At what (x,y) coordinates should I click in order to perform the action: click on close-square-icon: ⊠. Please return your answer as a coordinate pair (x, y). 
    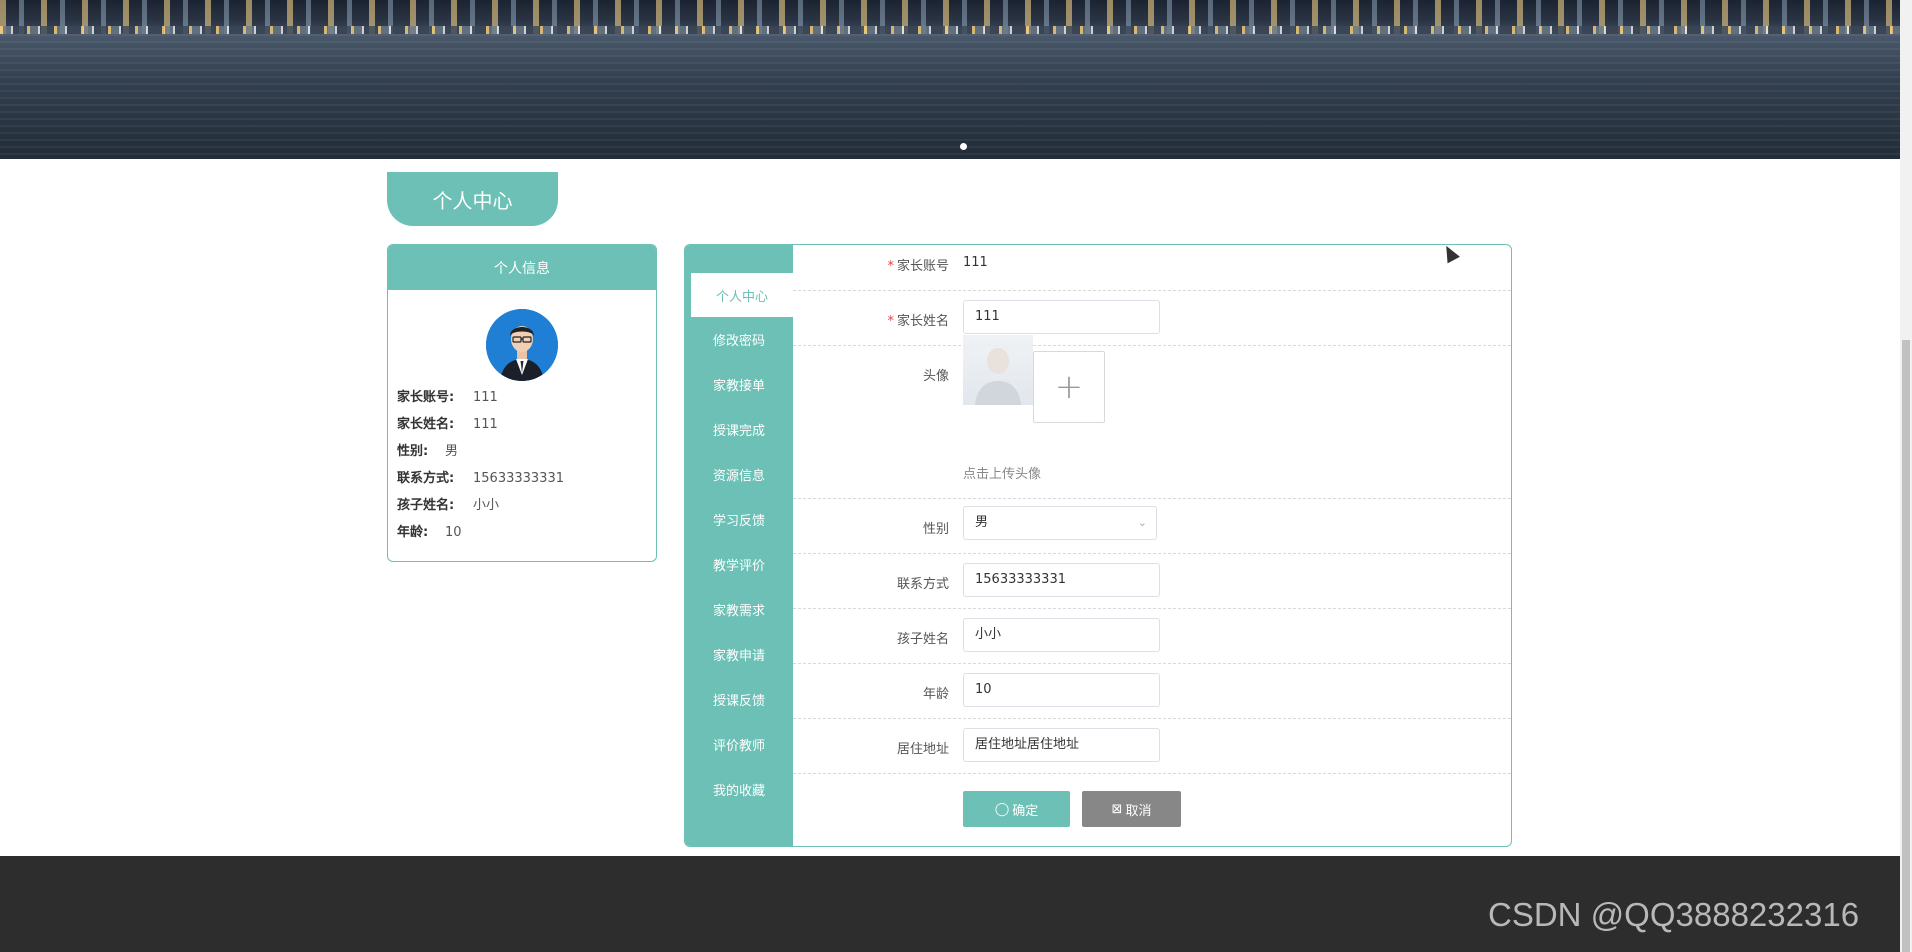
    Looking at the image, I should click on (1117, 809).